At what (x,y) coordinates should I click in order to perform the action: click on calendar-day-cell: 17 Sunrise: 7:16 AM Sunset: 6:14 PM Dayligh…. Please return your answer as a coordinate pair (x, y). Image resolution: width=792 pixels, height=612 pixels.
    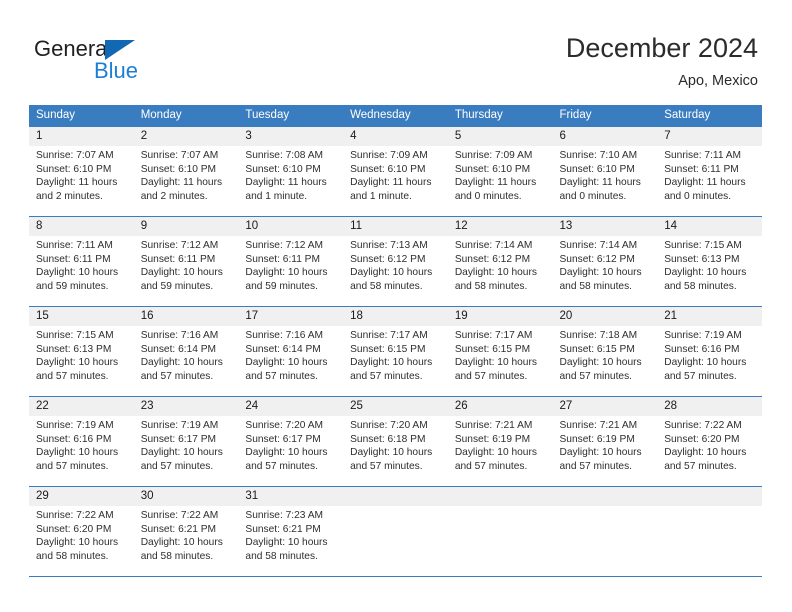
    Looking at the image, I should click on (291, 351).